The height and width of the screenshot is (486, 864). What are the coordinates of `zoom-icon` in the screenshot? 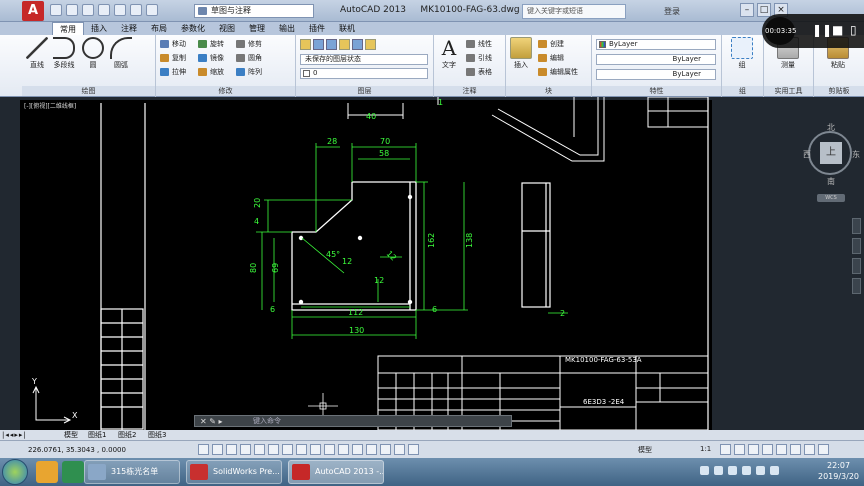 It's located at (856, 246).